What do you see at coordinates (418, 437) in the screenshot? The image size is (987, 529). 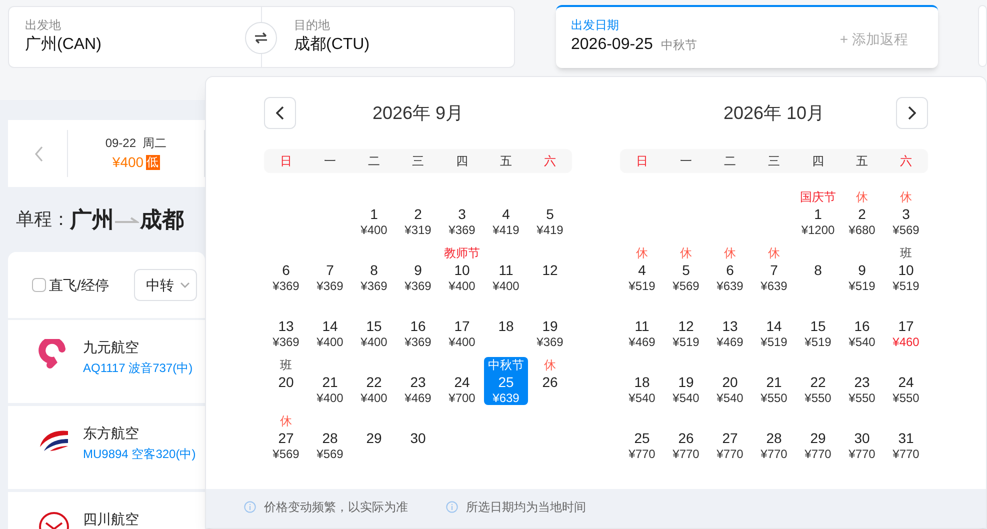 I see `calendar-day: 30` at bounding box center [418, 437].